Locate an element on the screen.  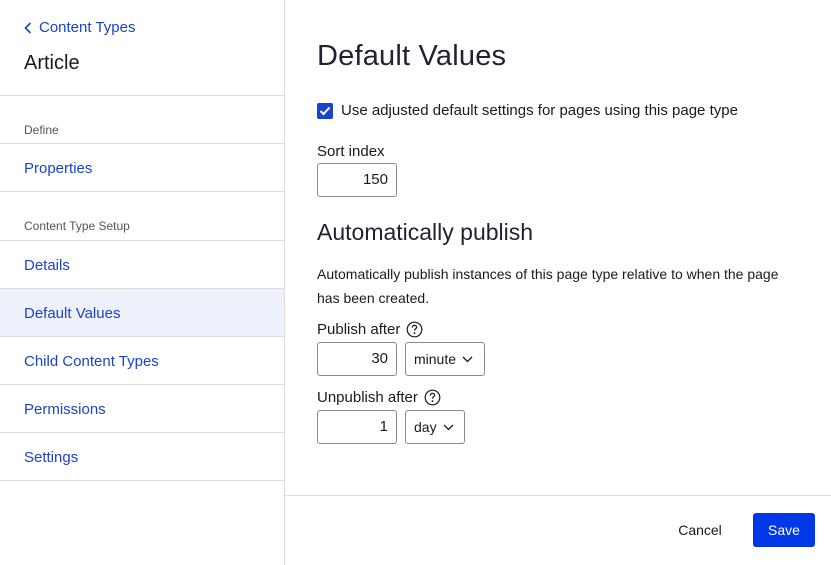
back-link-label: Content Types is located at coordinates (87, 27).